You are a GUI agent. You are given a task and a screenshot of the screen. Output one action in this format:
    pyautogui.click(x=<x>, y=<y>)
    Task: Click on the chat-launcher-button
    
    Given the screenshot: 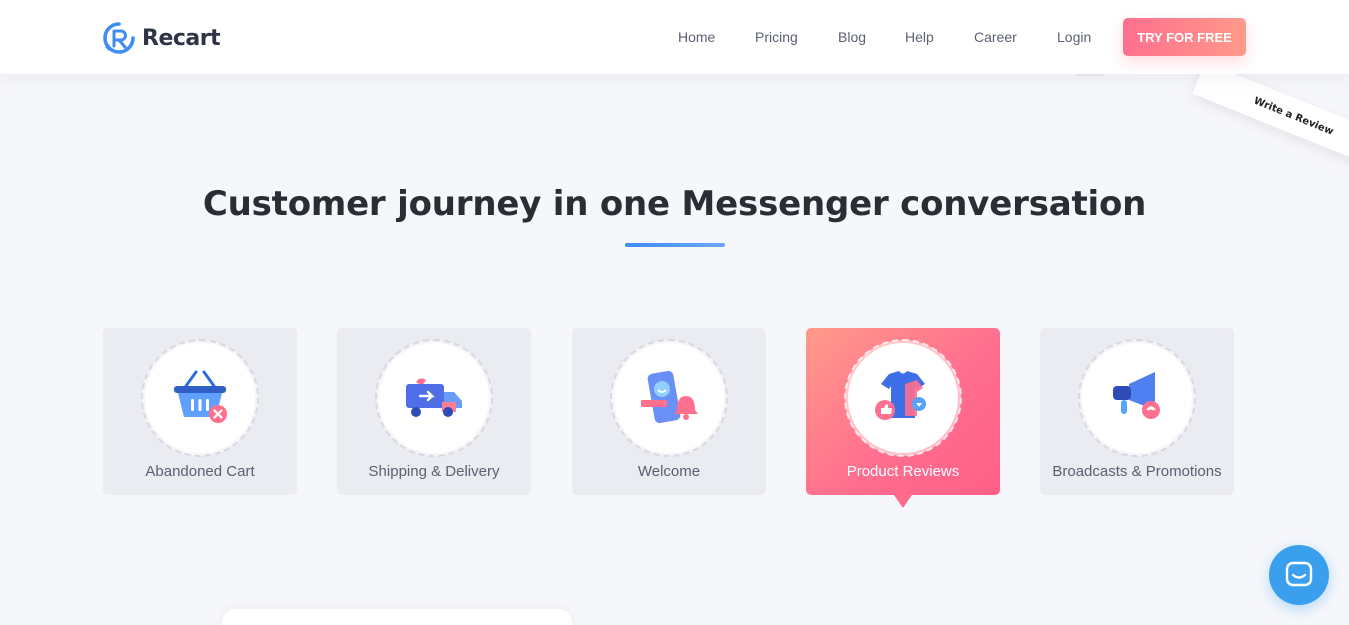 What is the action you would take?
    pyautogui.click(x=1299, y=575)
    